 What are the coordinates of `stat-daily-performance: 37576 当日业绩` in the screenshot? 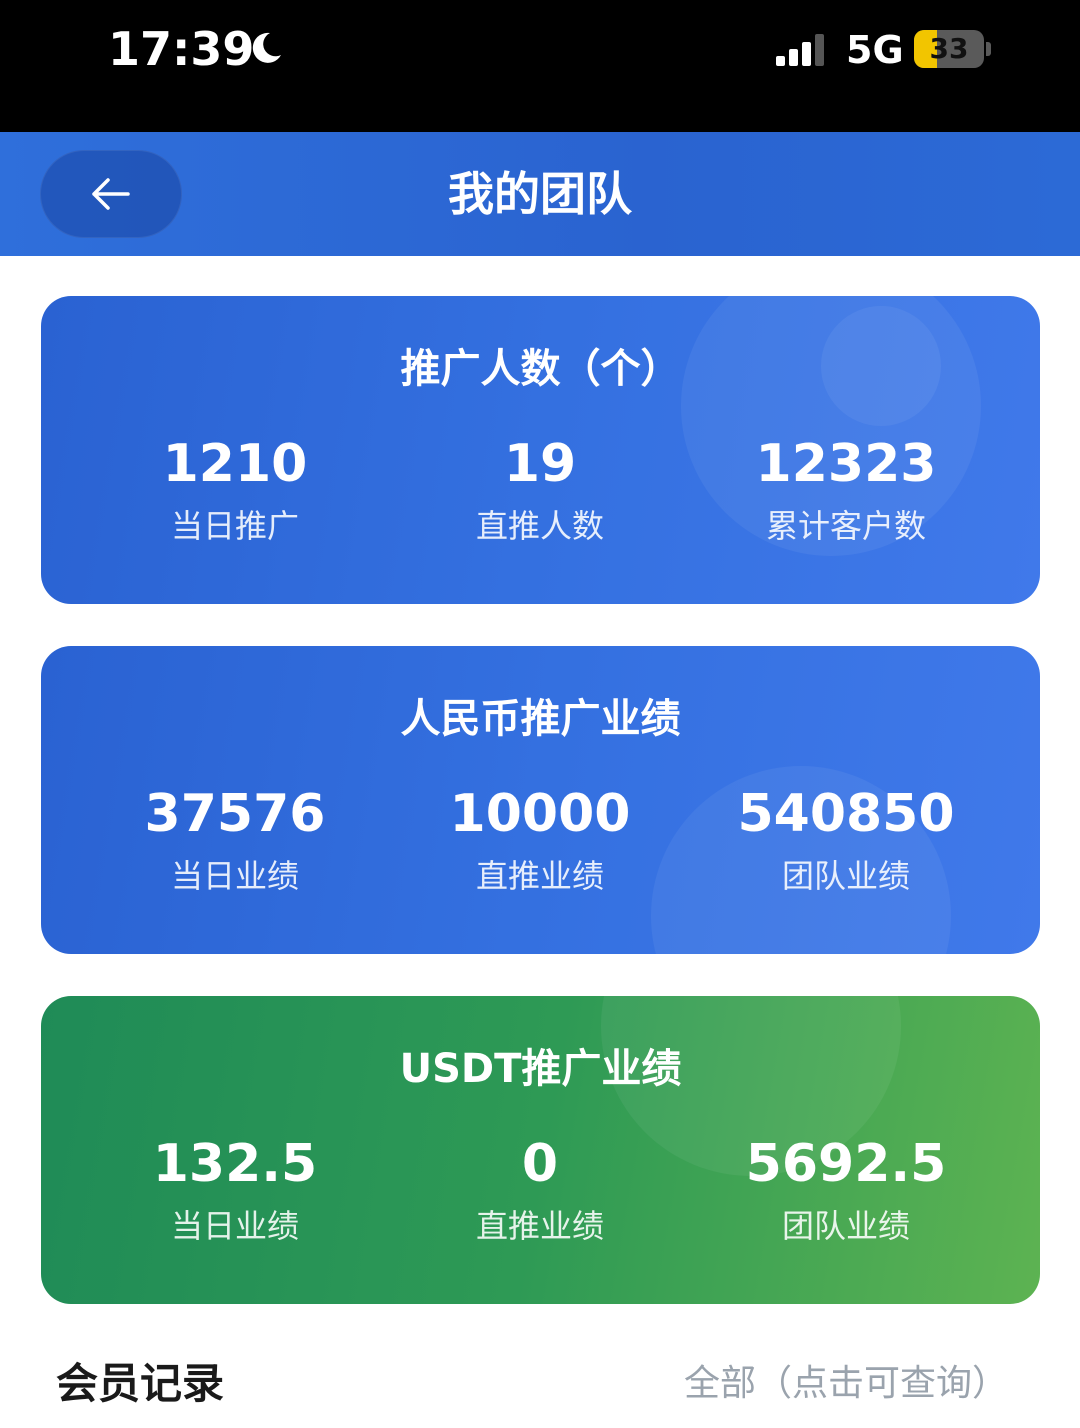 It's located at (235, 839).